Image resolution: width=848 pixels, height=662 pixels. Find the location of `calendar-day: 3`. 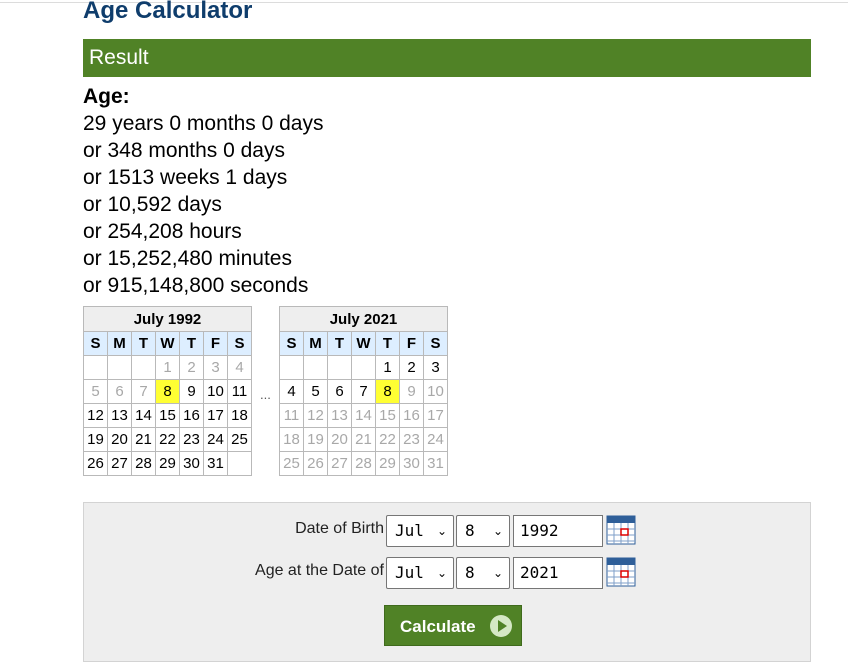

calendar-day: 3 is located at coordinates (215, 367).